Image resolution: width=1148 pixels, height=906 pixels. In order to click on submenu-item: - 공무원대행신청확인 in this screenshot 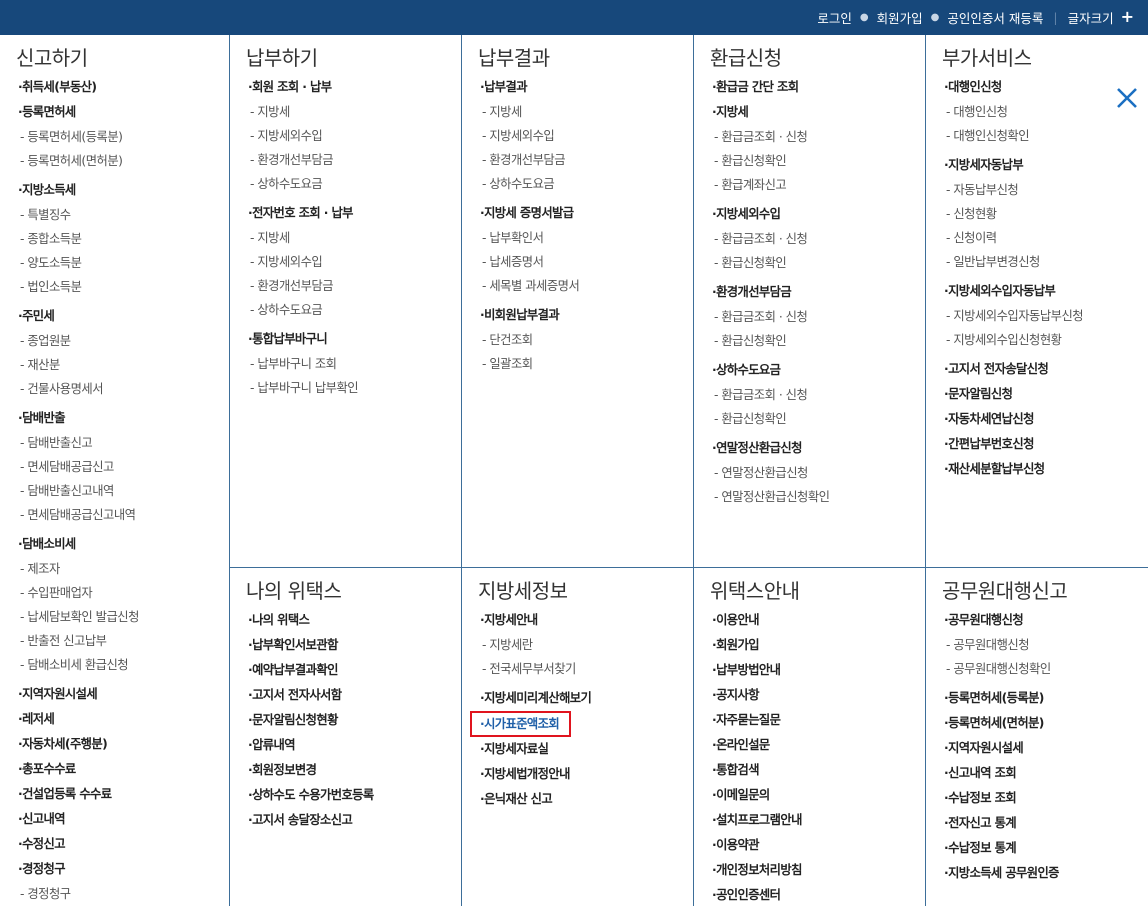, I will do `click(1046, 669)`.